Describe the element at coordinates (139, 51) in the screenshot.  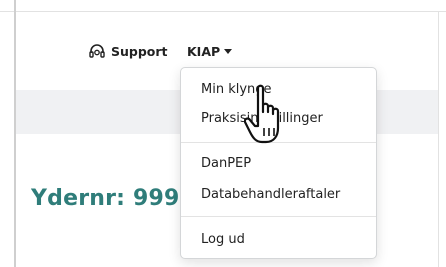
I see `support-label: Support` at that location.